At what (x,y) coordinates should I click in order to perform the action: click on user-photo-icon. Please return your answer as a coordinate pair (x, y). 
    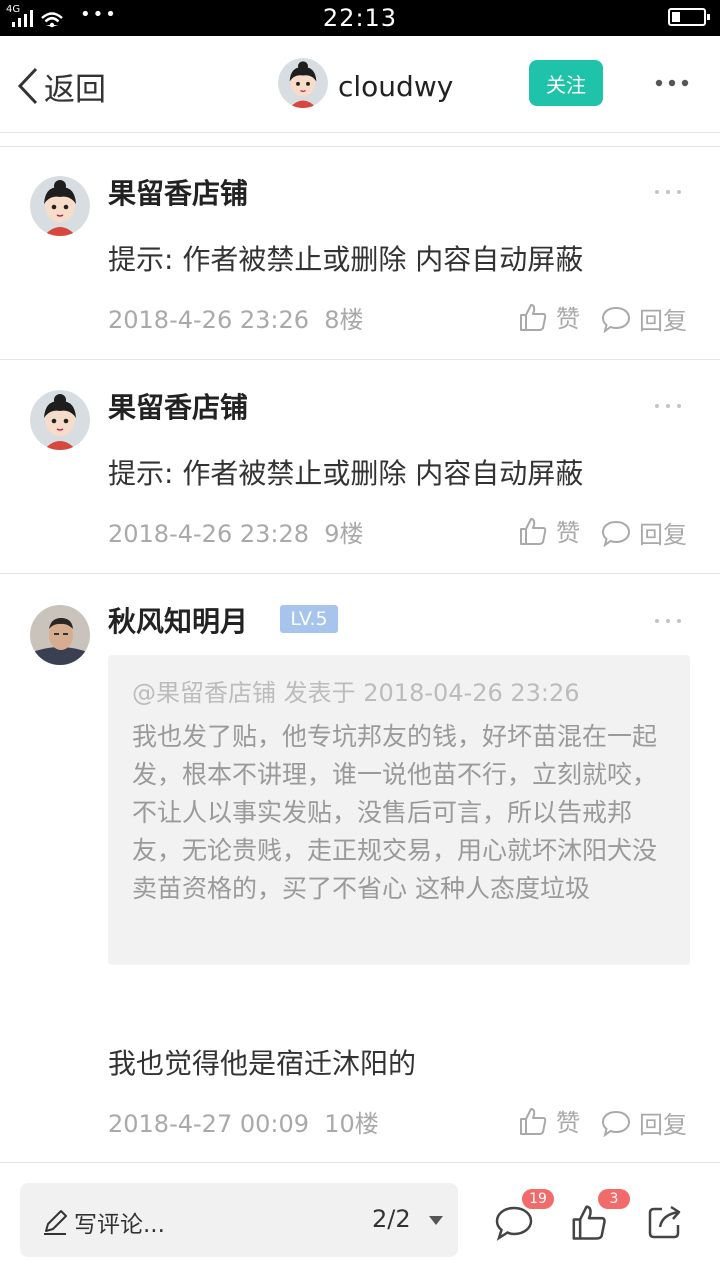
    Looking at the image, I should click on (60, 635).